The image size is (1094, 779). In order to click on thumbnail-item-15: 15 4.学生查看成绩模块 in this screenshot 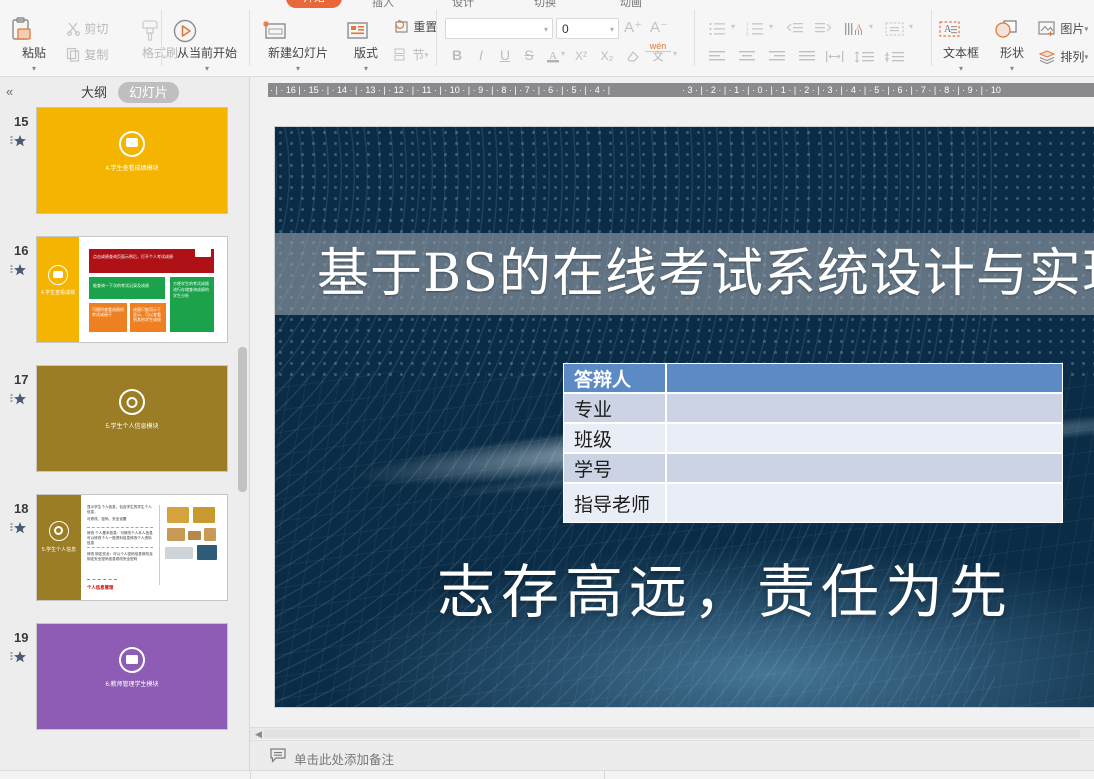, I will do `click(125, 171)`.